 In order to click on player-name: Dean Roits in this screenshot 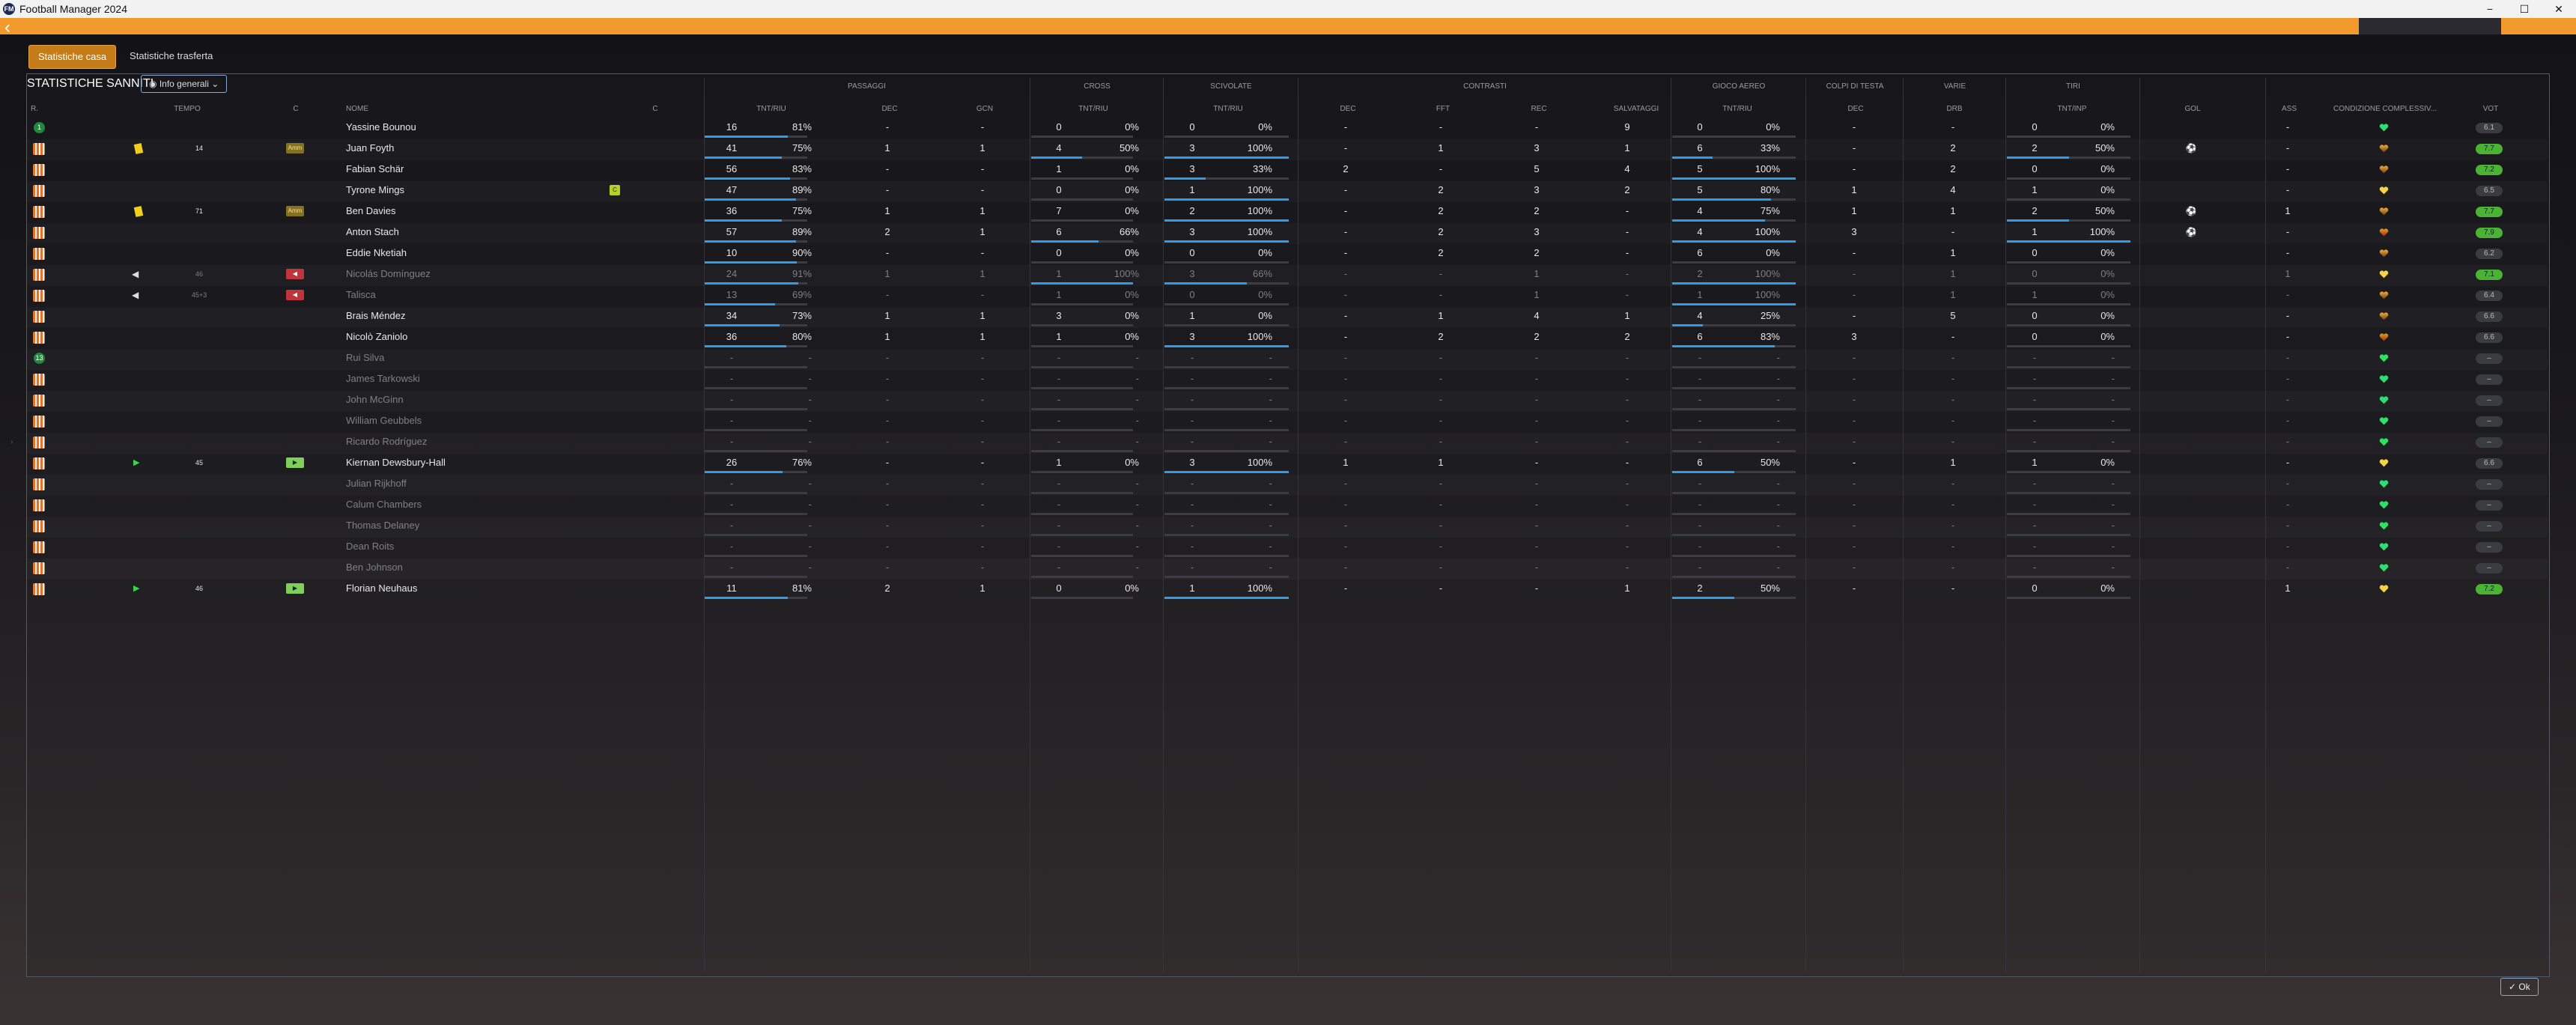, I will do `click(488, 548)`.